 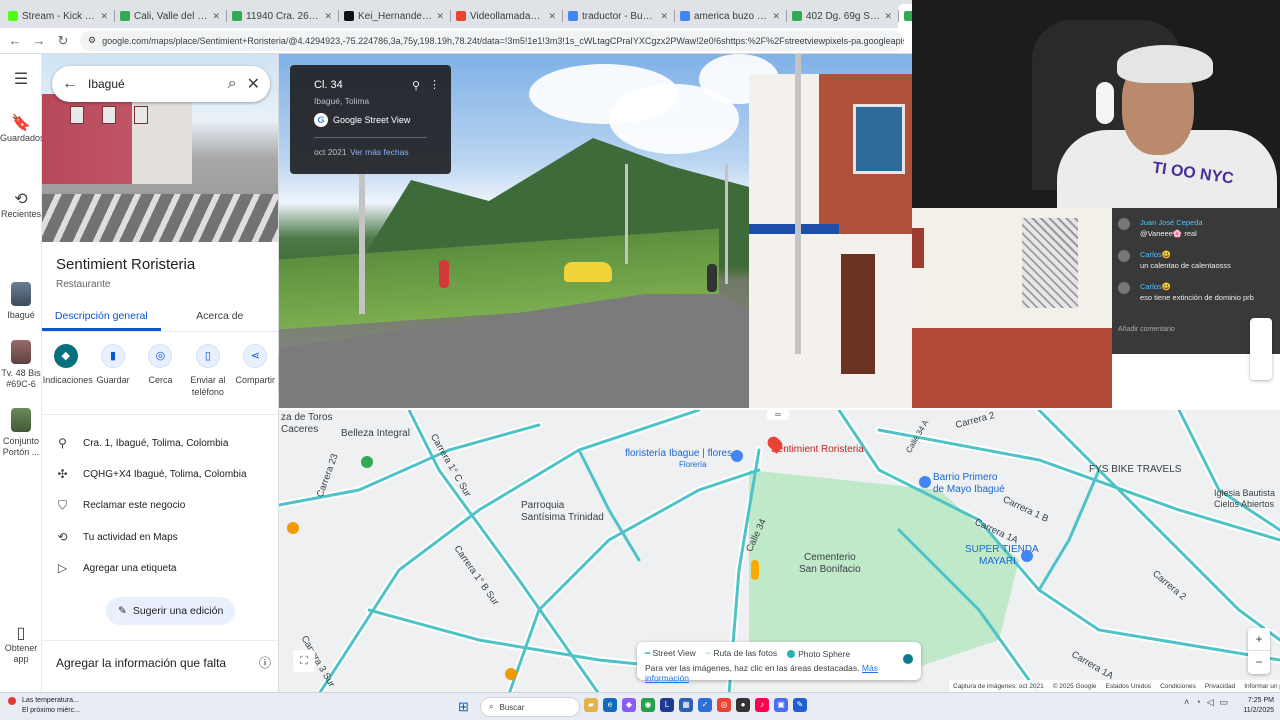 What do you see at coordinates (781, 705) in the screenshot?
I see `app-icon: ▣` at bounding box center [781, 705].